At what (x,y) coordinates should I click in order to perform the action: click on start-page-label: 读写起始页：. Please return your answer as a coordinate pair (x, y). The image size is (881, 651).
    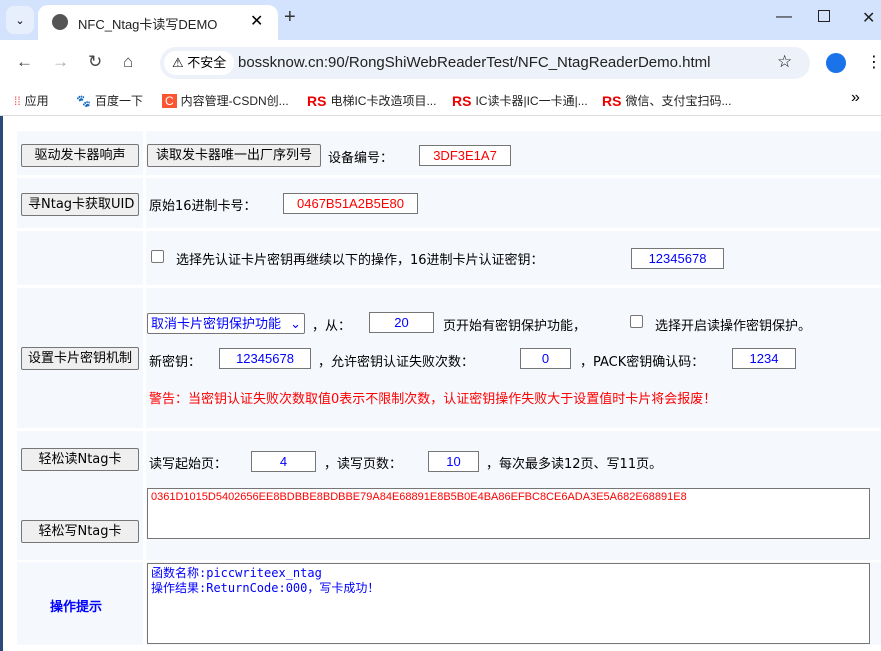
    Looking at the image, I should click on (188, 464).